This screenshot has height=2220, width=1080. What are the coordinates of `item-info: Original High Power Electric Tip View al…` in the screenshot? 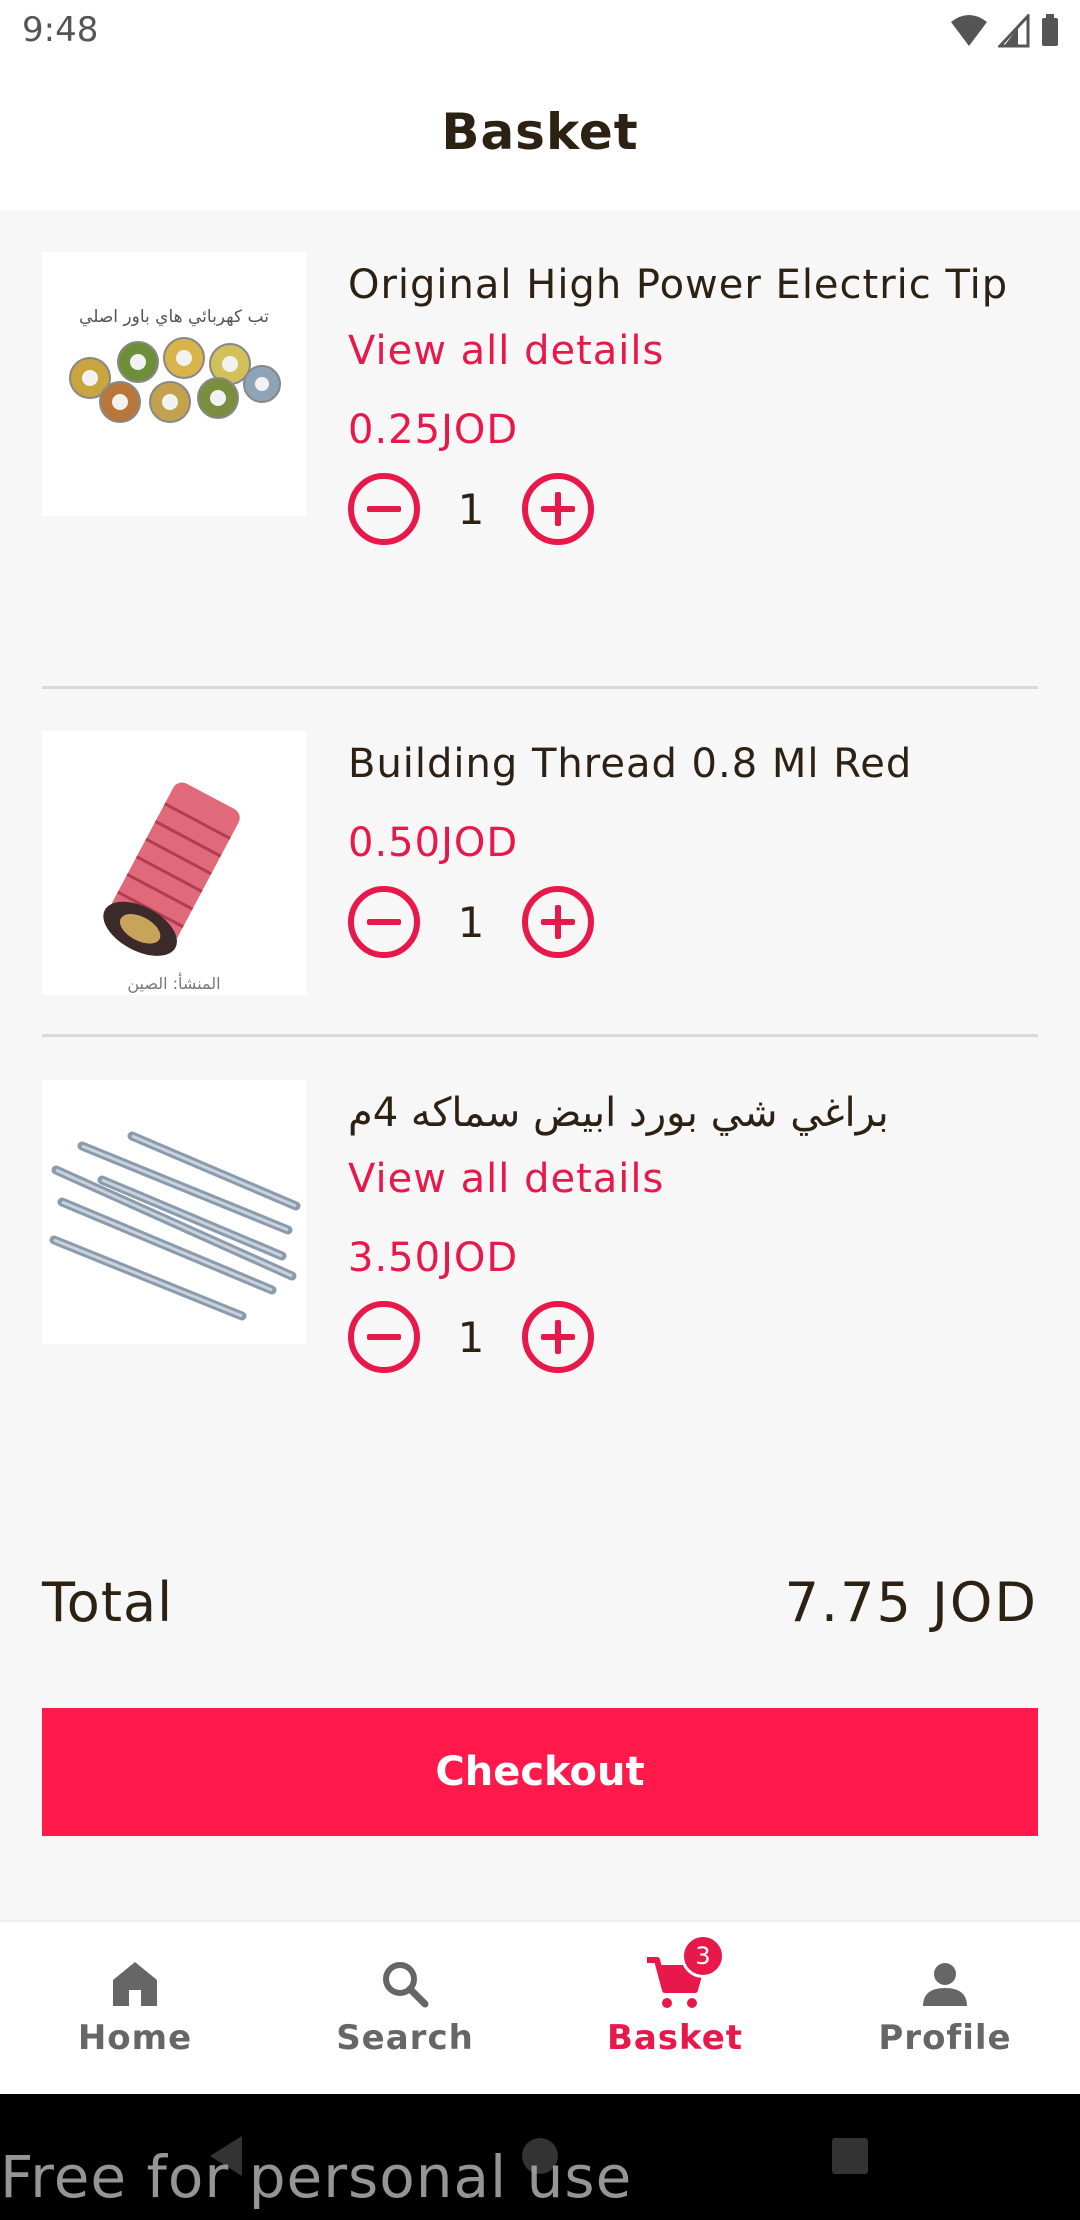 It's located at (693, 399).